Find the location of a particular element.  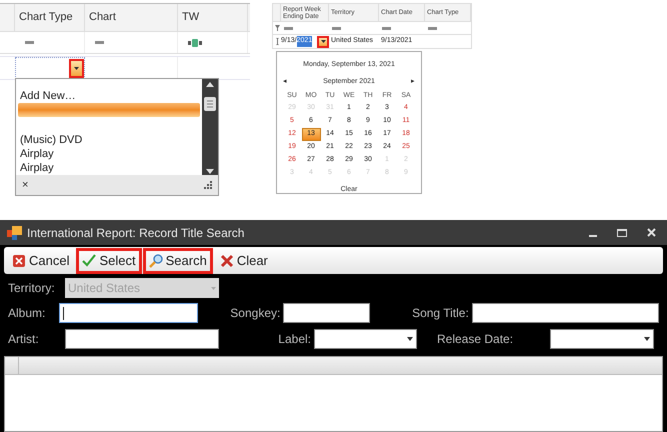

resize-grip-icon is located at coordinates (208, 185).